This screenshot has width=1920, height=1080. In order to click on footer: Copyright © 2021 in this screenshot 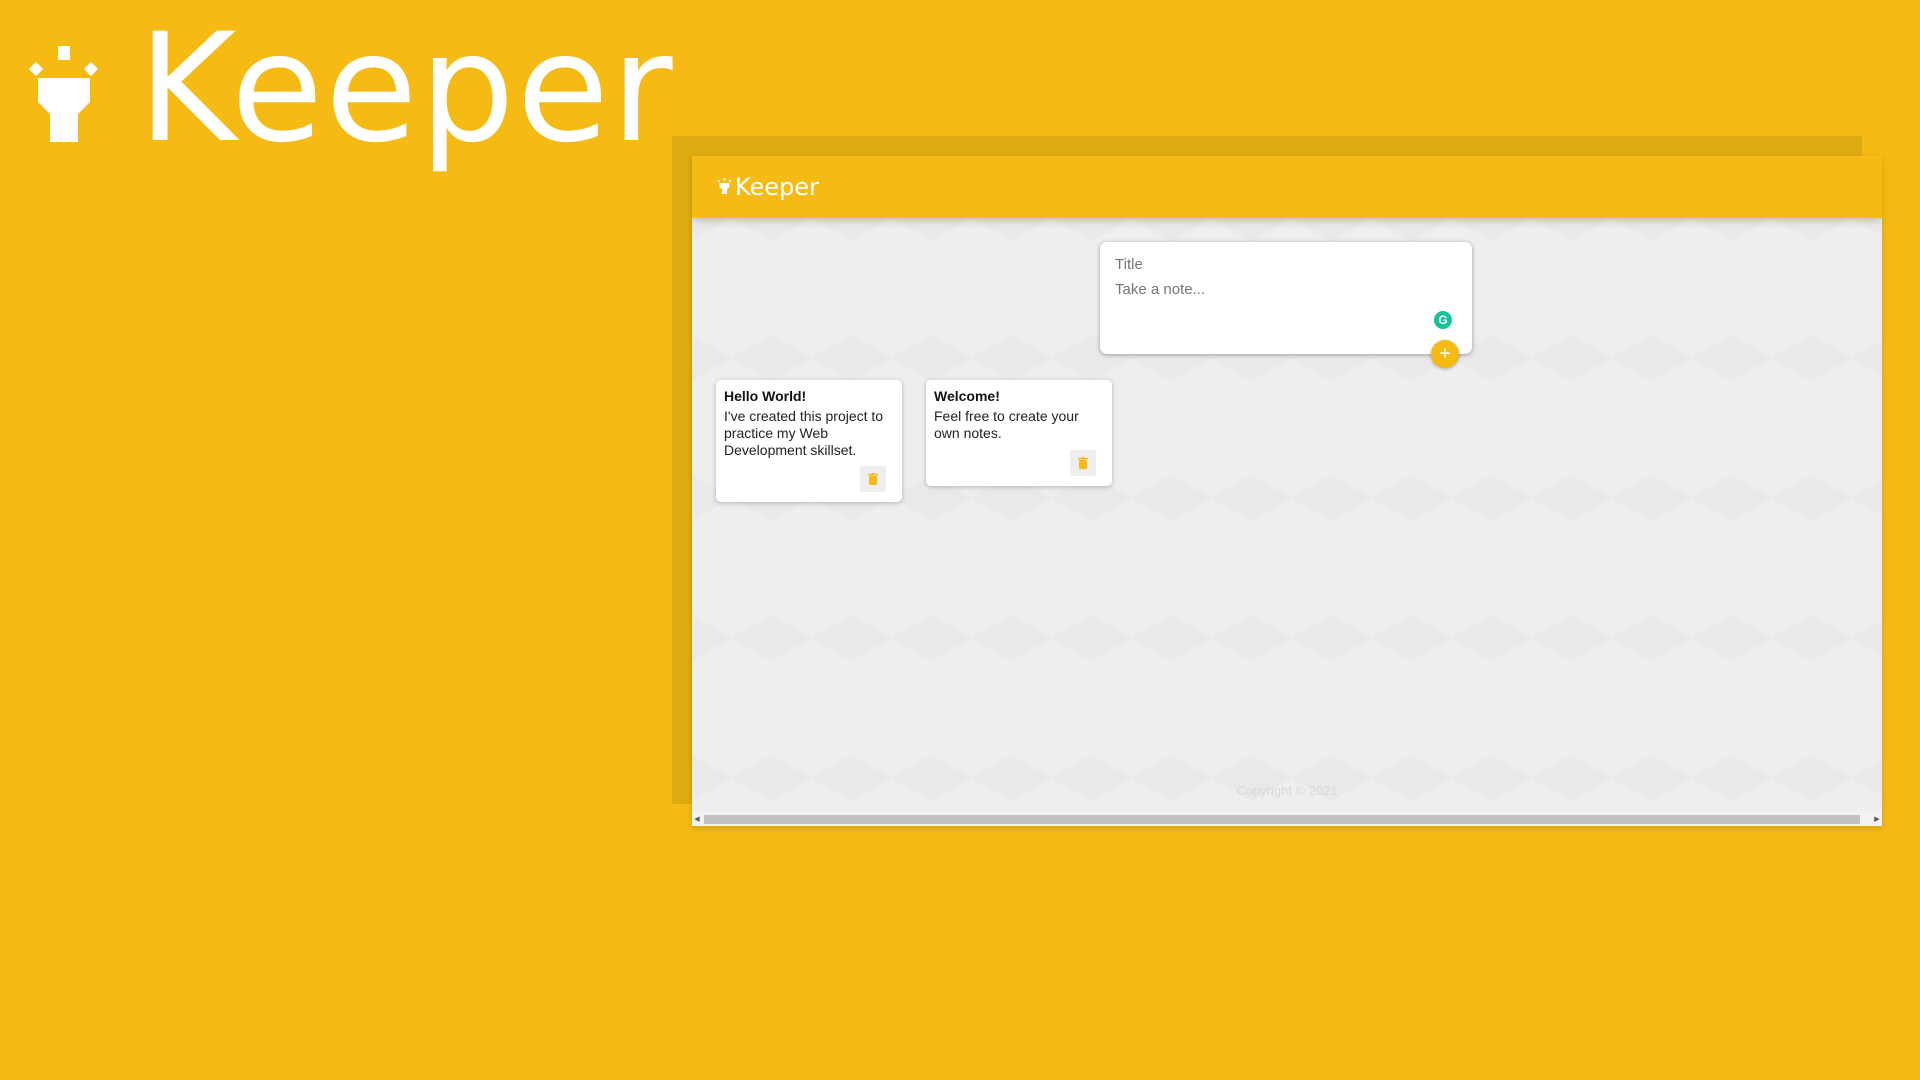, I will do `click(1287, 790)`.